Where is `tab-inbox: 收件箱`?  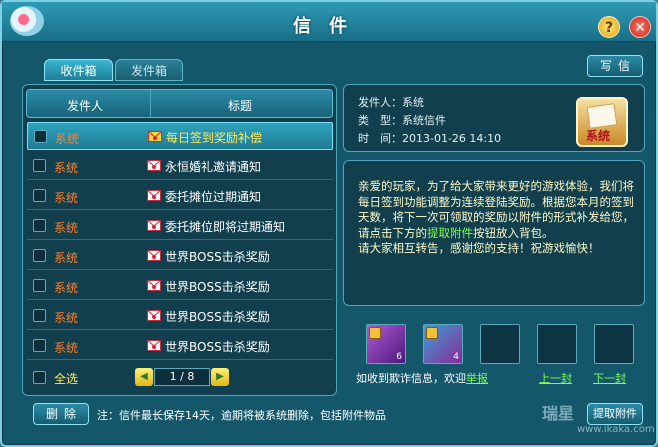 tab-inbox: 收件箱 is located at coordinates (78, 70).